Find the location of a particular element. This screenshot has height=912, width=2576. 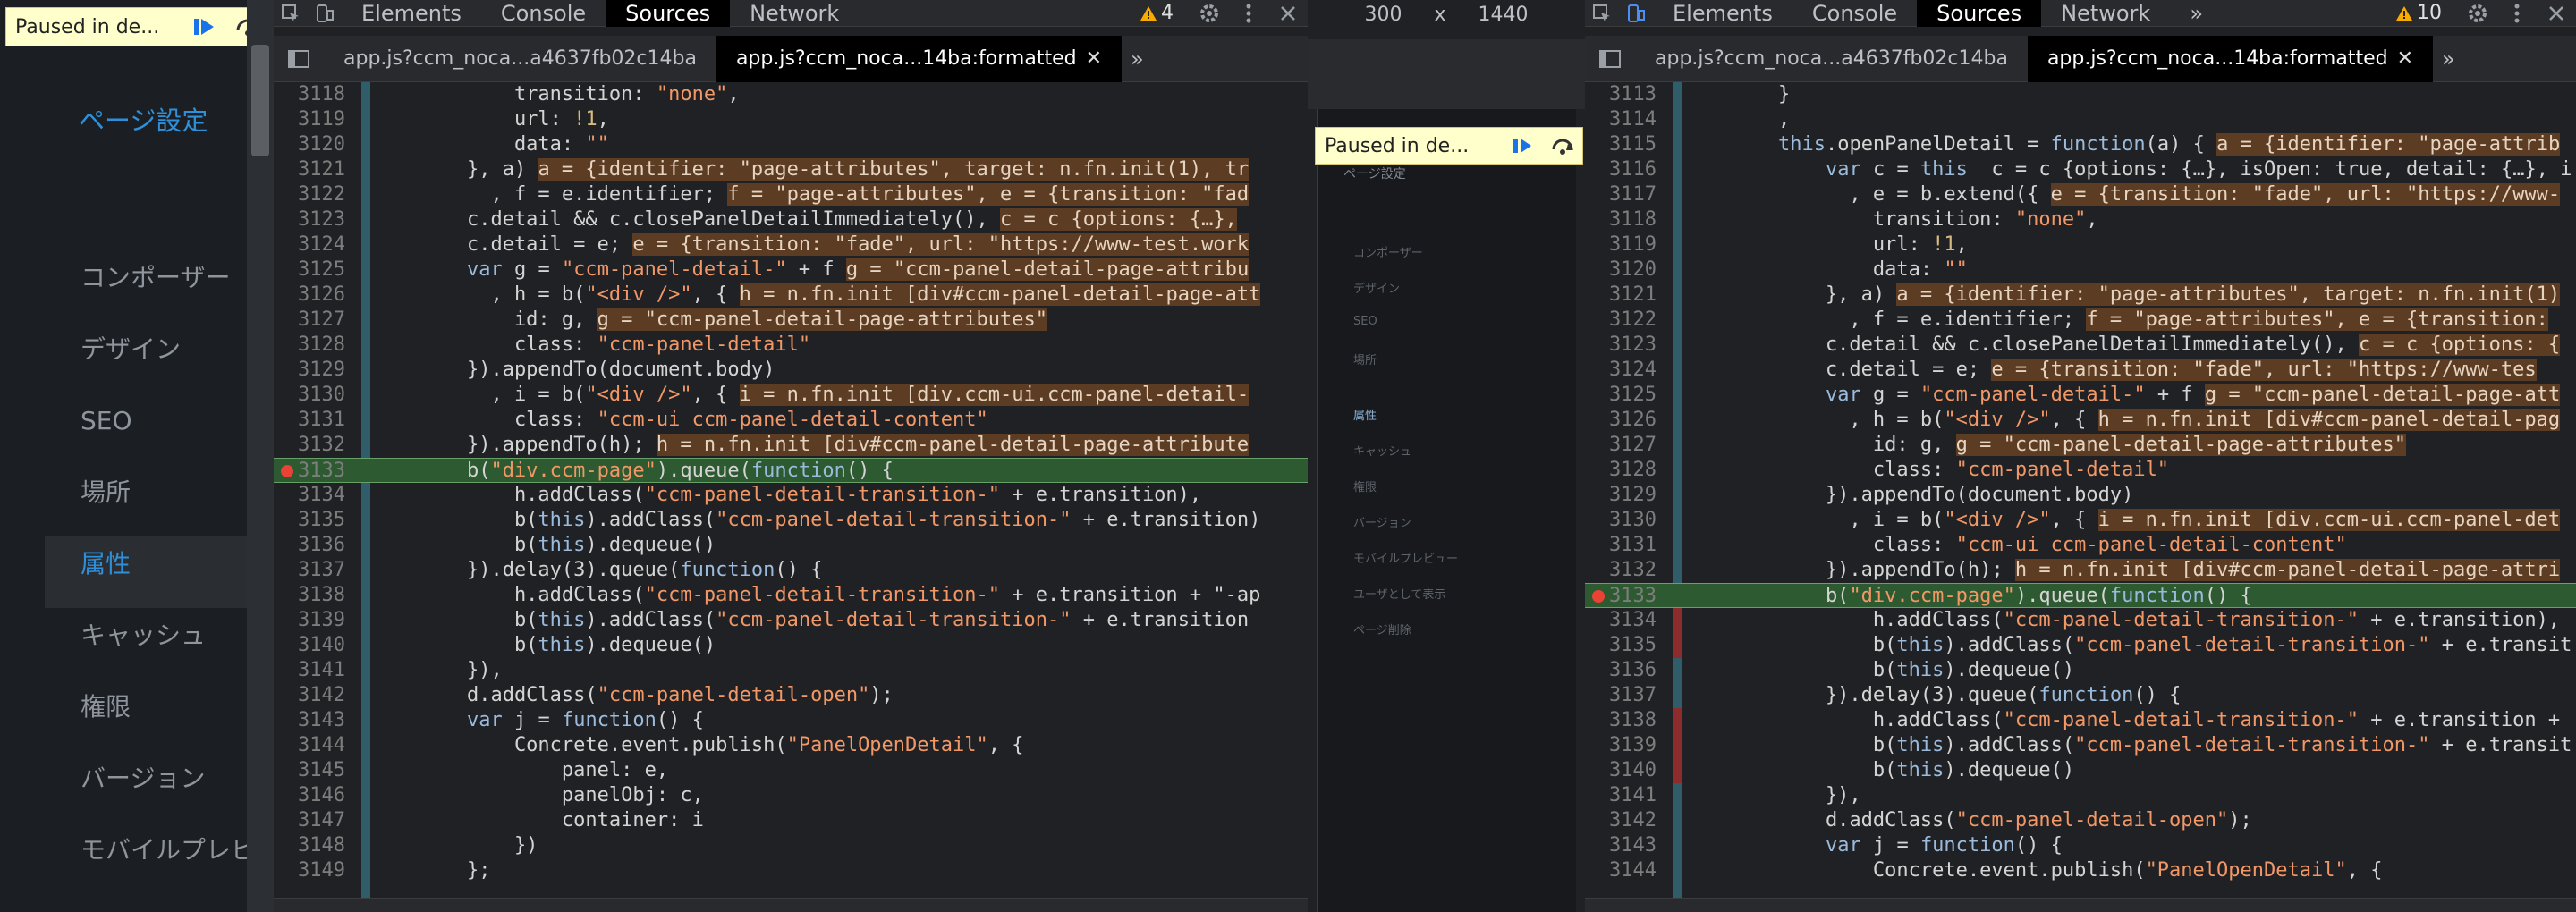

cms-nav-item: モバイルプレビ is located at coordinates (137, 858).